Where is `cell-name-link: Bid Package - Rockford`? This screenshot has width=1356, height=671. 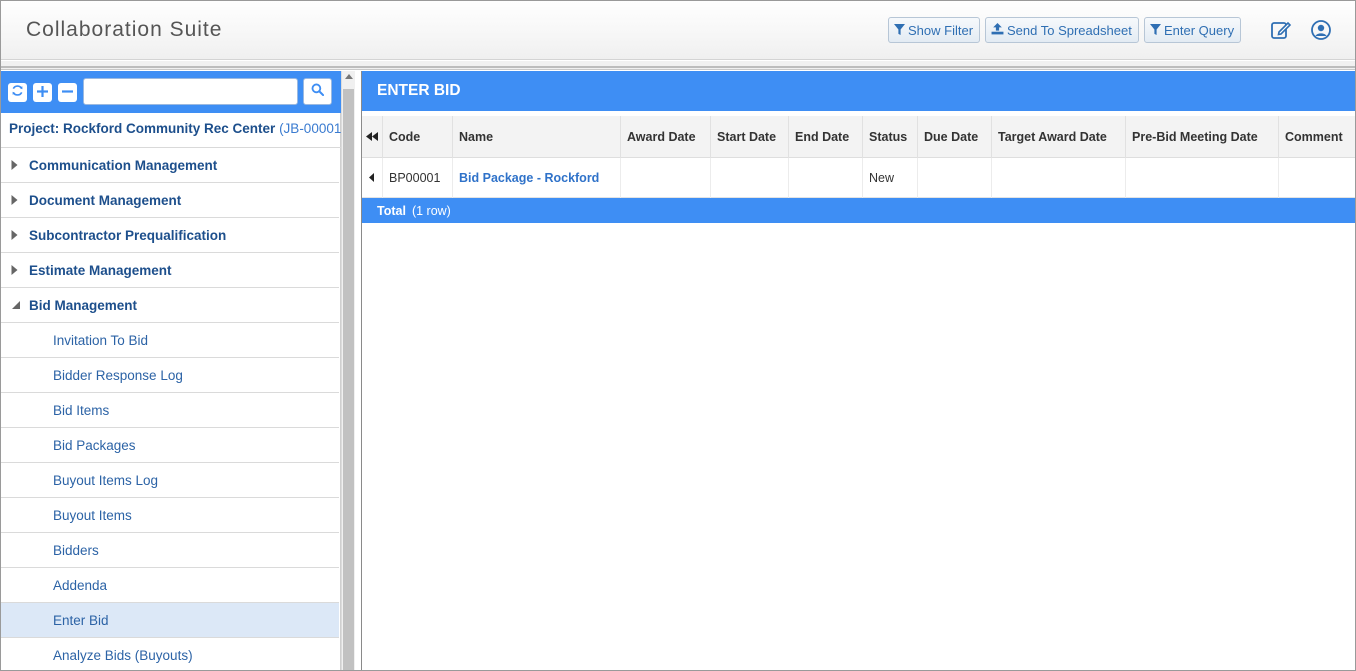 cell-name-link: Bid Package - Rockford is located at coordinates (536, 178).